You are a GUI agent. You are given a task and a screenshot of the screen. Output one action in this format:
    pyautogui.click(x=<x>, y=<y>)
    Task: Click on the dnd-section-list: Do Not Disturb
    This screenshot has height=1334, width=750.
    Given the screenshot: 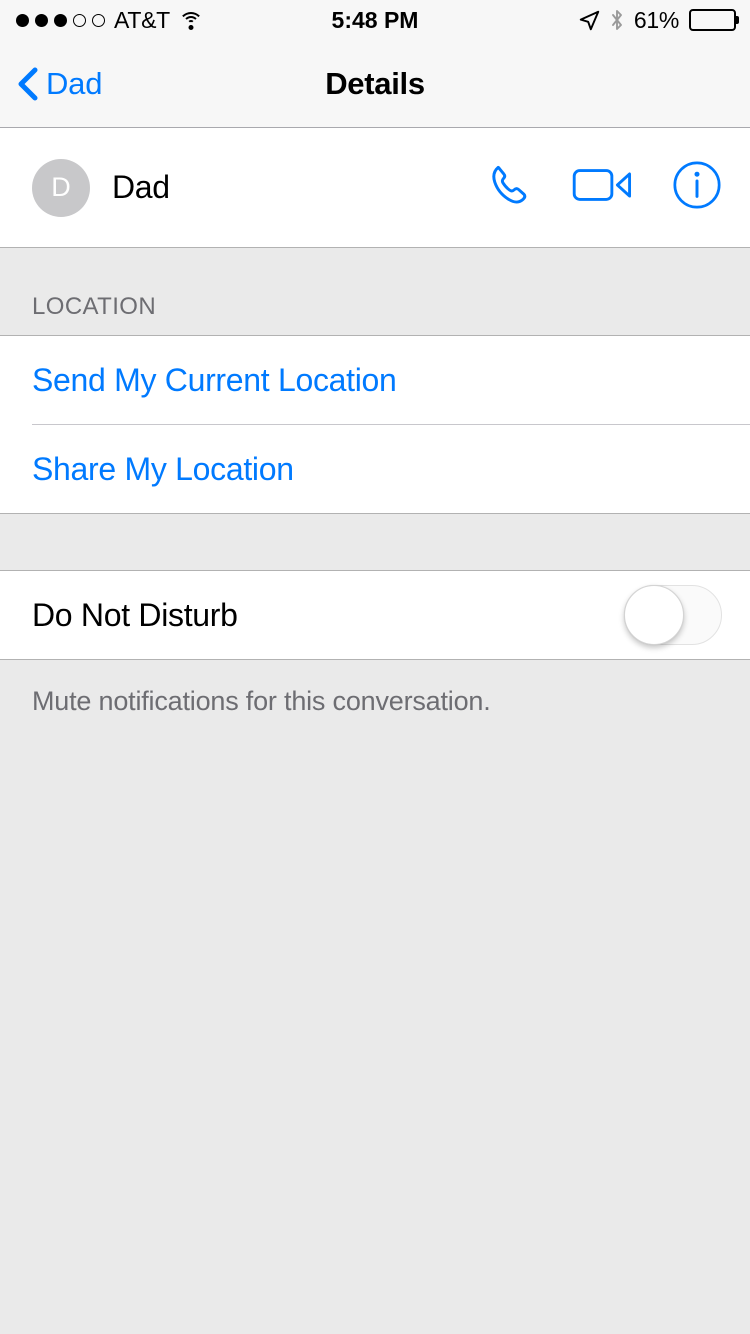 What is the action you would take?
    pyautogui.click(x=375, y=615)
    